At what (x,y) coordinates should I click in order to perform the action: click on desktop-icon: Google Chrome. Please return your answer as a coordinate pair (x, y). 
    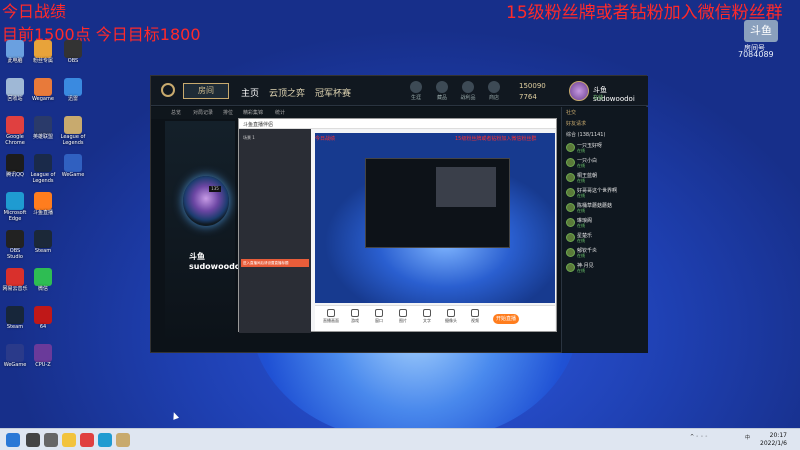
    Looking at the image, I should click on (15, 131).